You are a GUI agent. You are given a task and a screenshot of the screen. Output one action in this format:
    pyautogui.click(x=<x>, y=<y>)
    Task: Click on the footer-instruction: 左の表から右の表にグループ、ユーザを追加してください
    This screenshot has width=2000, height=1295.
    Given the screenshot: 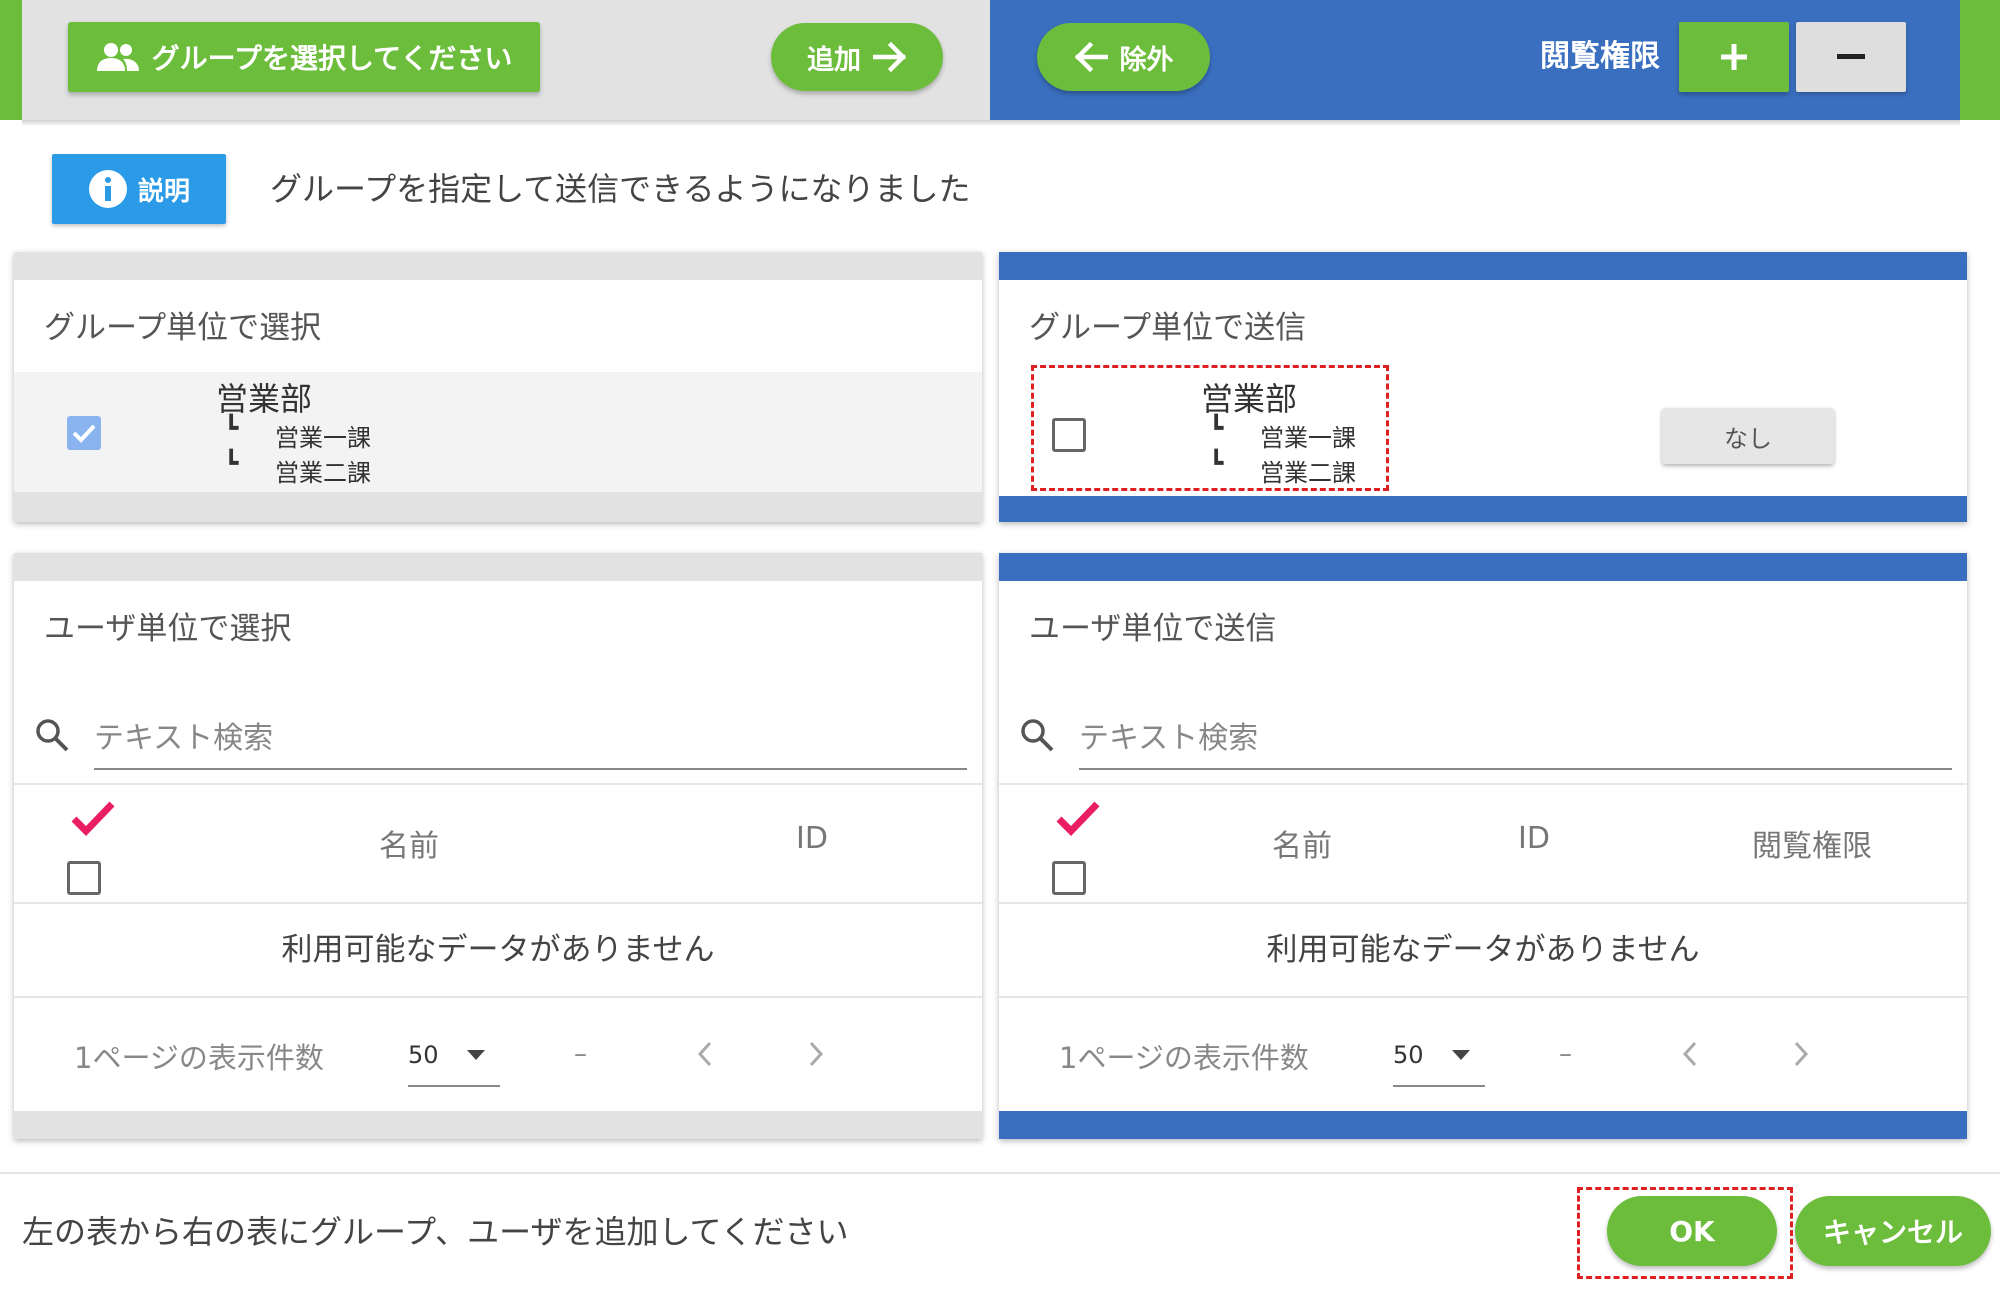 What is the action you would take?
    pyautogui.click(x=435, y=1232)
    